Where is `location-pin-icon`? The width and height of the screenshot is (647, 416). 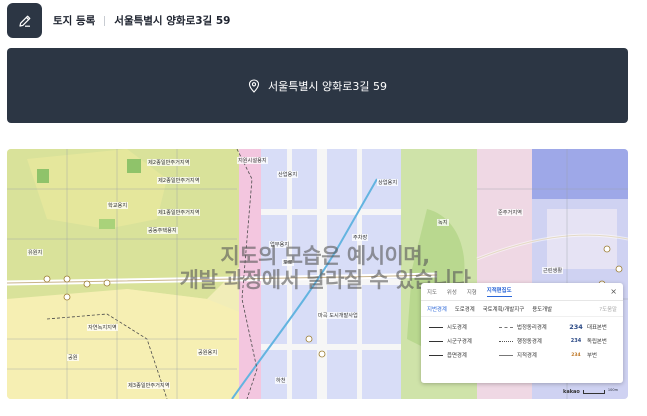 location-pin-icon is located at coordinates (254, 85).